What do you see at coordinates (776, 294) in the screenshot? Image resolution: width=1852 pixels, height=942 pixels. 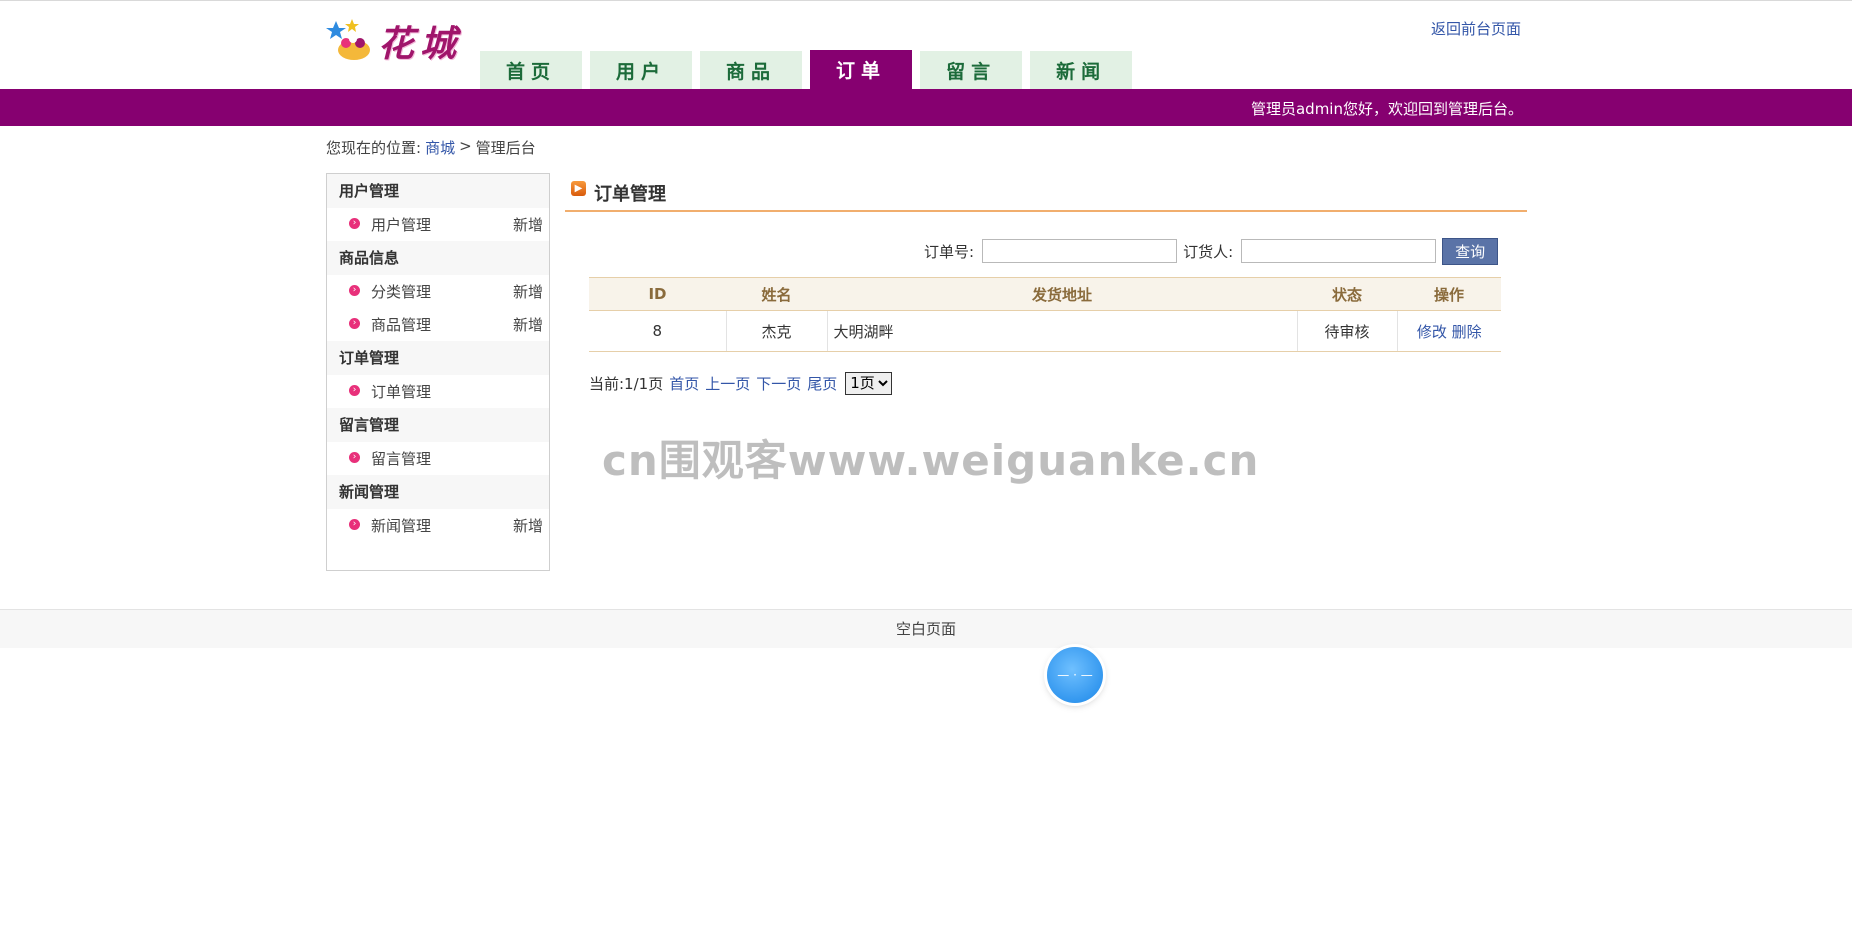 I see `col-header-name: 姓名` at bounding box center [776, 294].